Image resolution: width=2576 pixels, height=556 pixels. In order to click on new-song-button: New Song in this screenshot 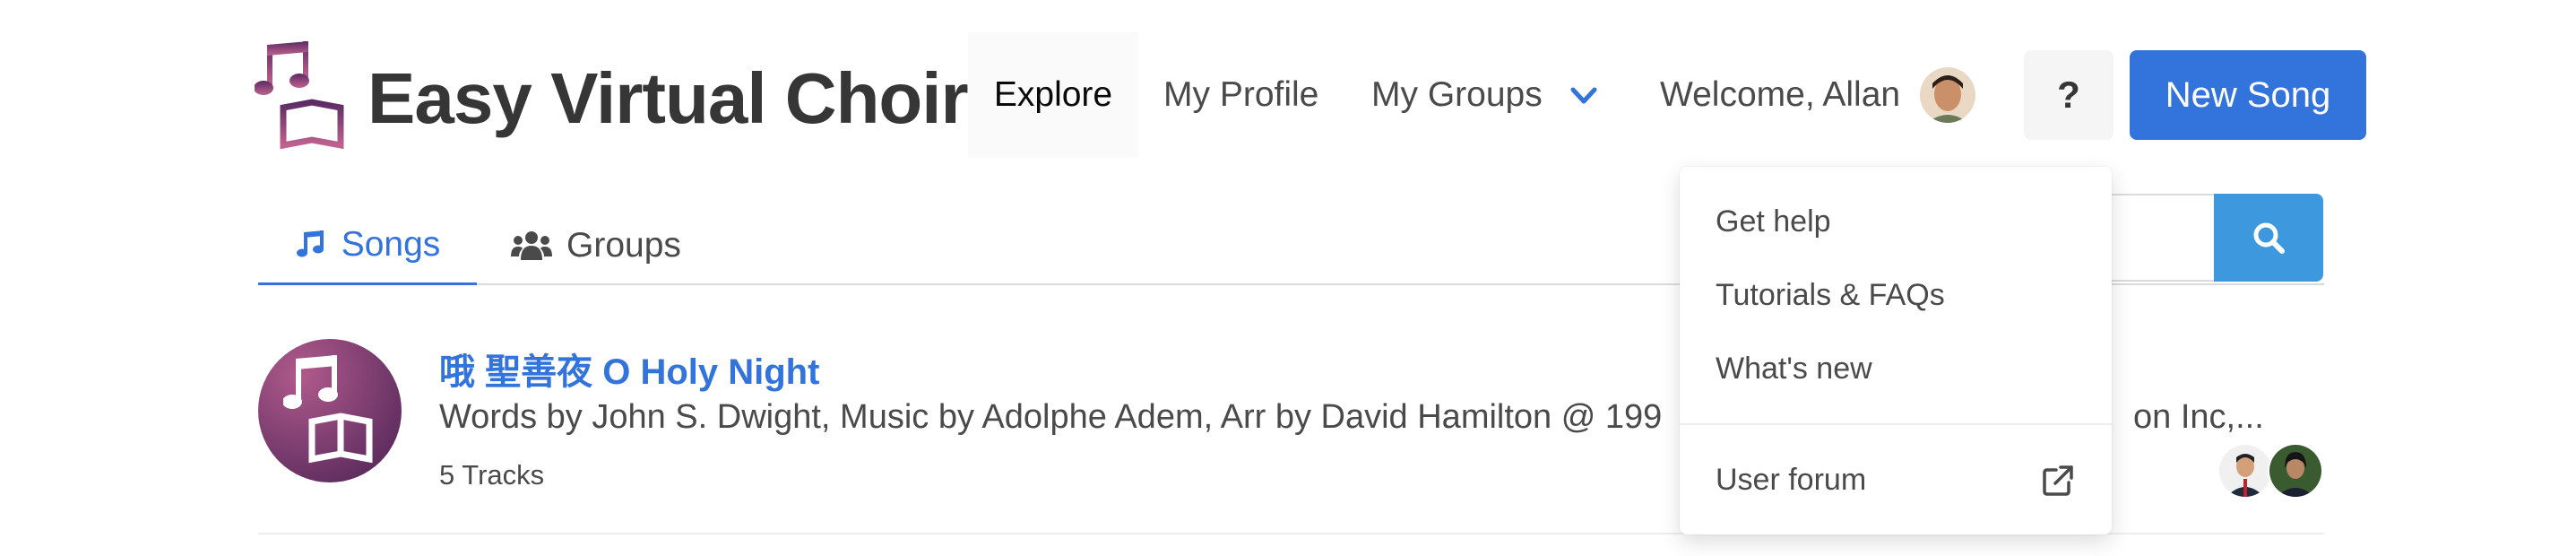, I will do `click(2248, 95)`.